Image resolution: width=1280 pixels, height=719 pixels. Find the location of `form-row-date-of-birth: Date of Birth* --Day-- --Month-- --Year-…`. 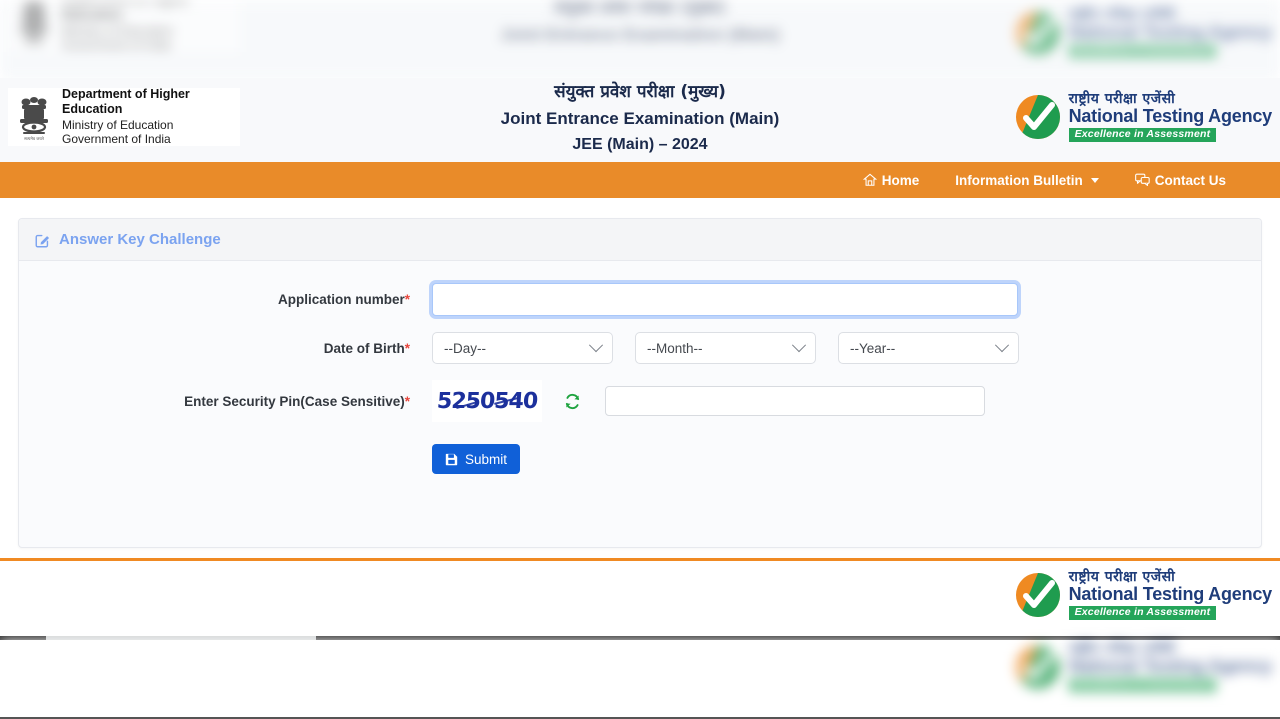

form-row-date-of-birth: Date of Birth* --Day-- --Month-- --Year-… is located at coordinates (640, 348).